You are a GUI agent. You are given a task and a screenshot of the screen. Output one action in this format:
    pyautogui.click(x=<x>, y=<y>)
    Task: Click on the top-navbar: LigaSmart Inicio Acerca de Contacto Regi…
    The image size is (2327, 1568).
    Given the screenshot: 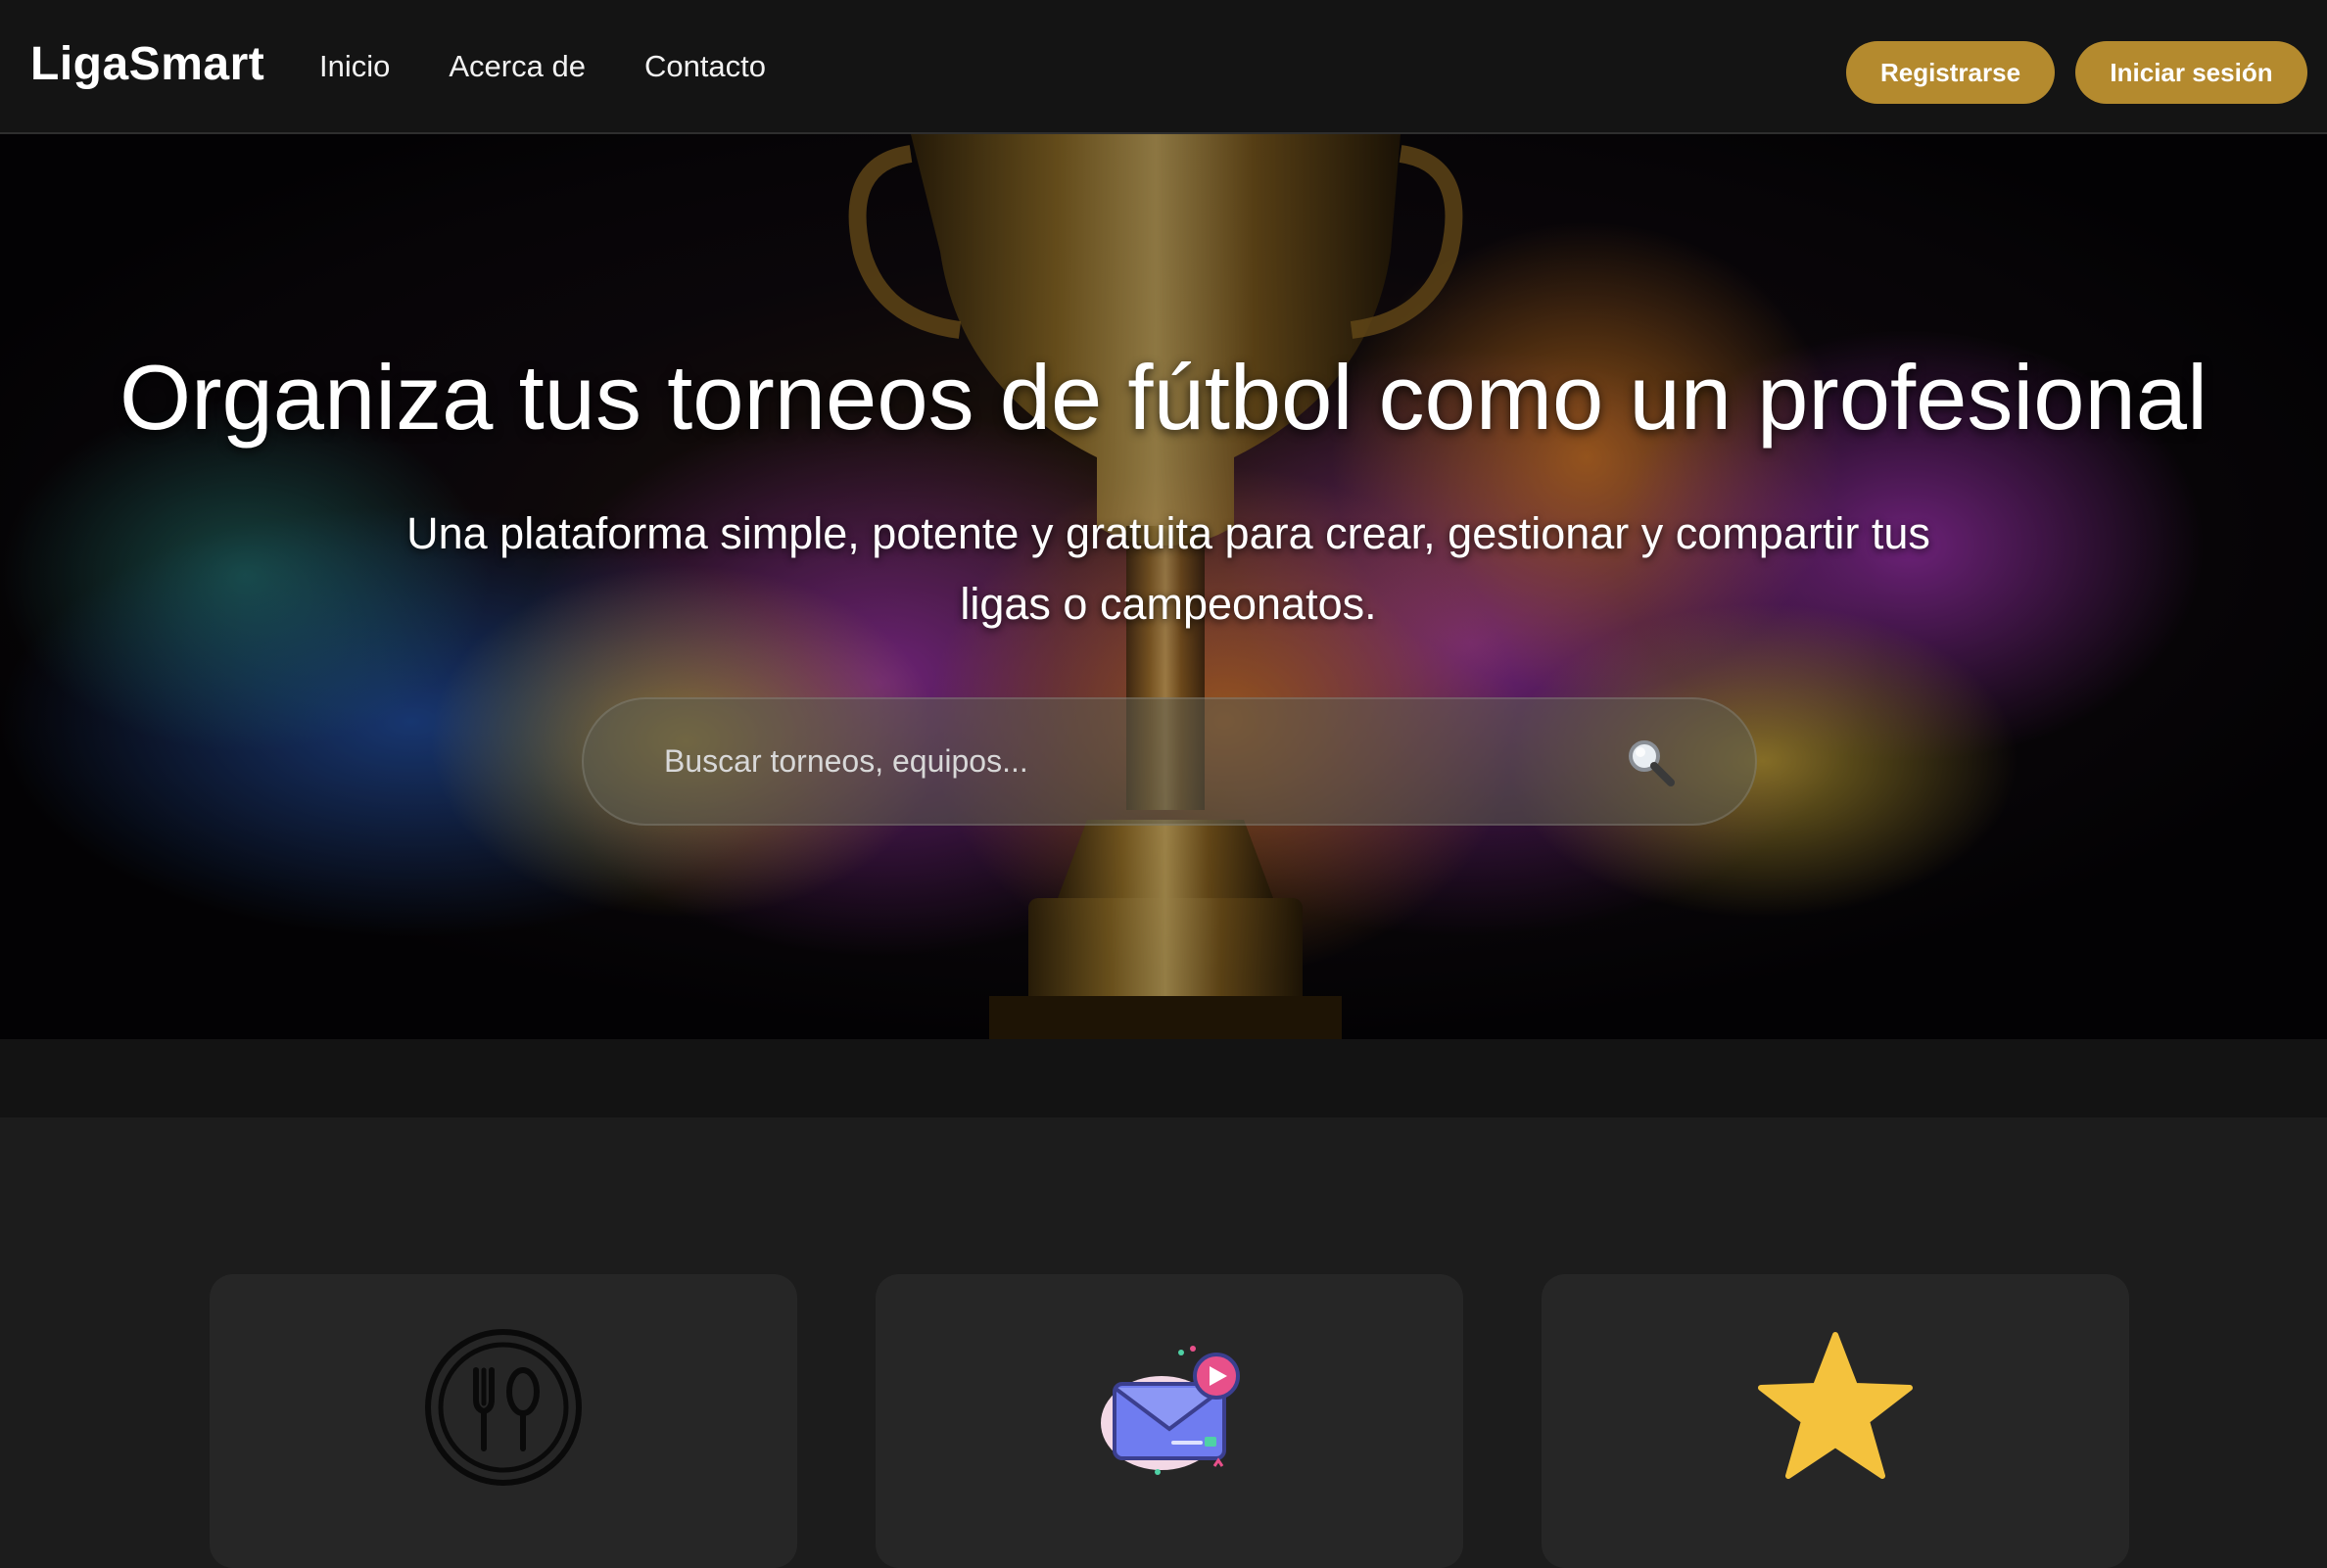 What is the action you would take?
    pyautogui.click(x=1163, y=67)
    